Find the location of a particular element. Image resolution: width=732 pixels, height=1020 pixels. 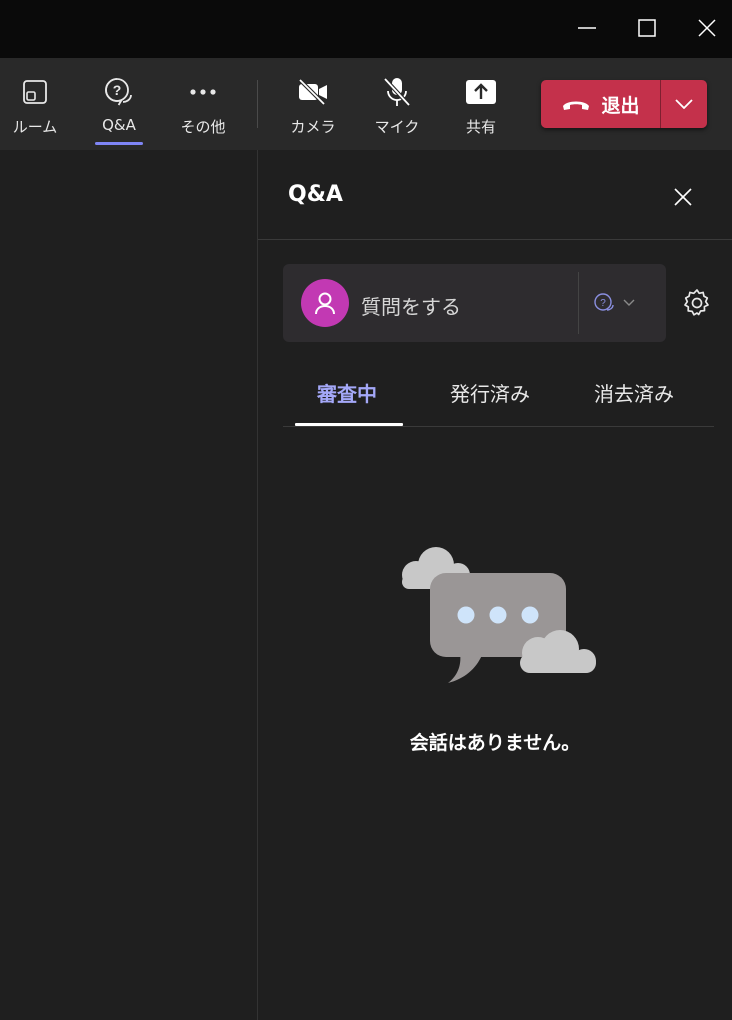

minimize-icon is located at coordinates (587, 28).